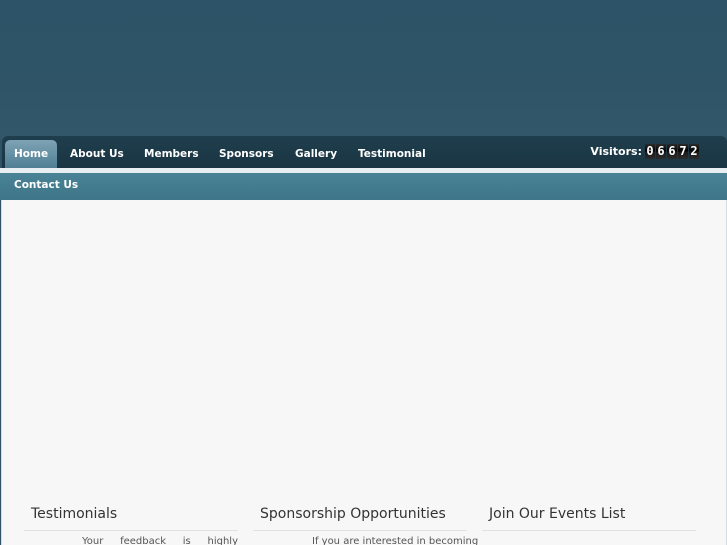 Image resolution: width=727 pixels, height=545 pixels. Describe the element at coordinates (74, 514) in the screenshot. I see `testimonials-heading: Testimonials` at that location.